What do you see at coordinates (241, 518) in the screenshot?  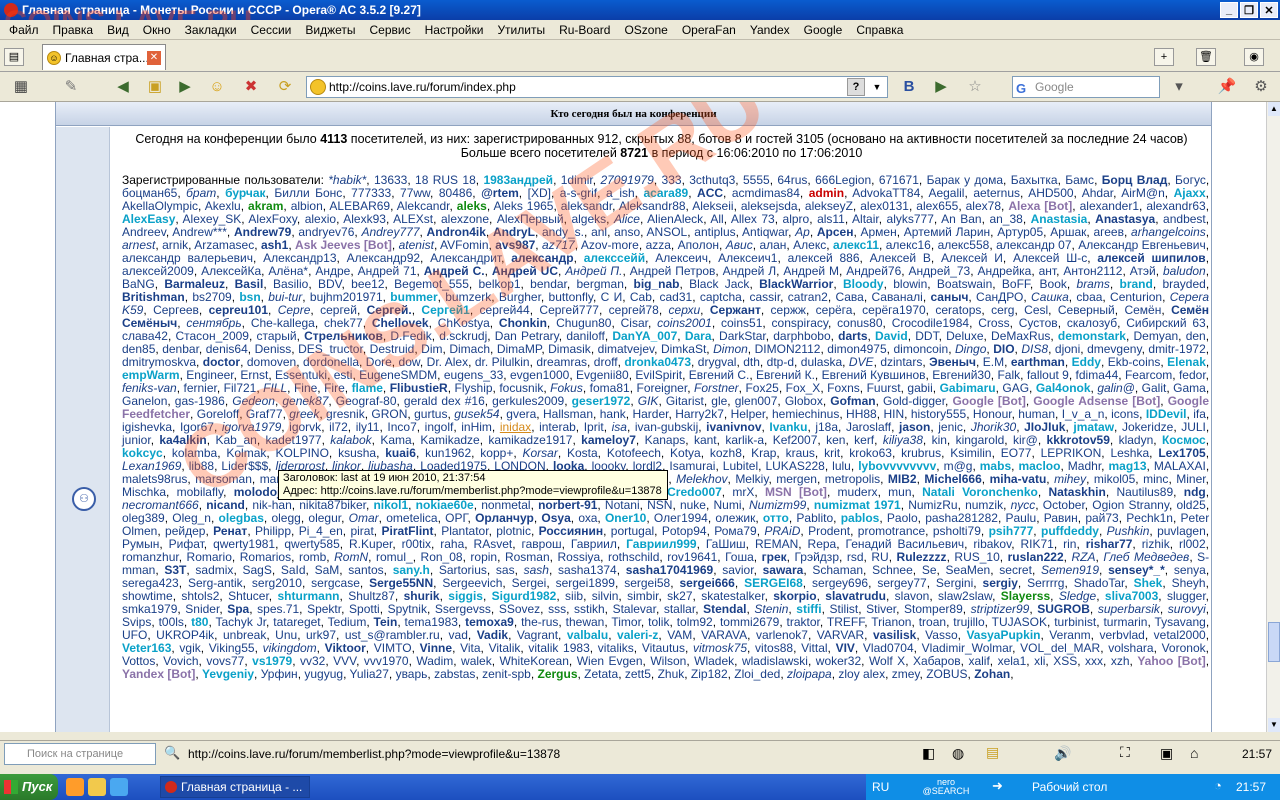 I see `user-link: olegbas` at bounding box center [241, 518].